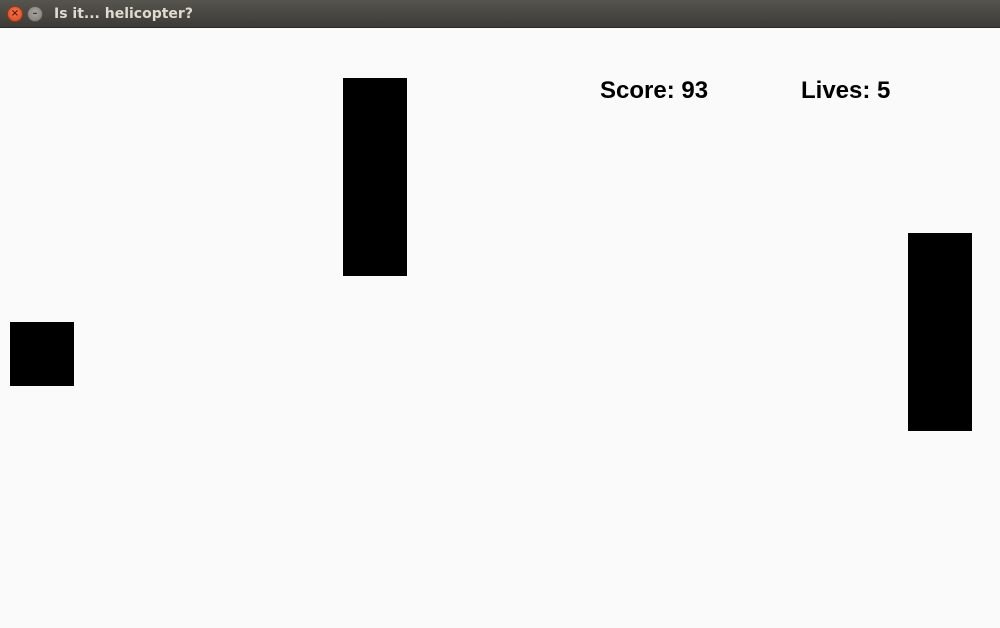 The image size is (1000, 628). I want to click on score-label: Score:, so click(637, 90).